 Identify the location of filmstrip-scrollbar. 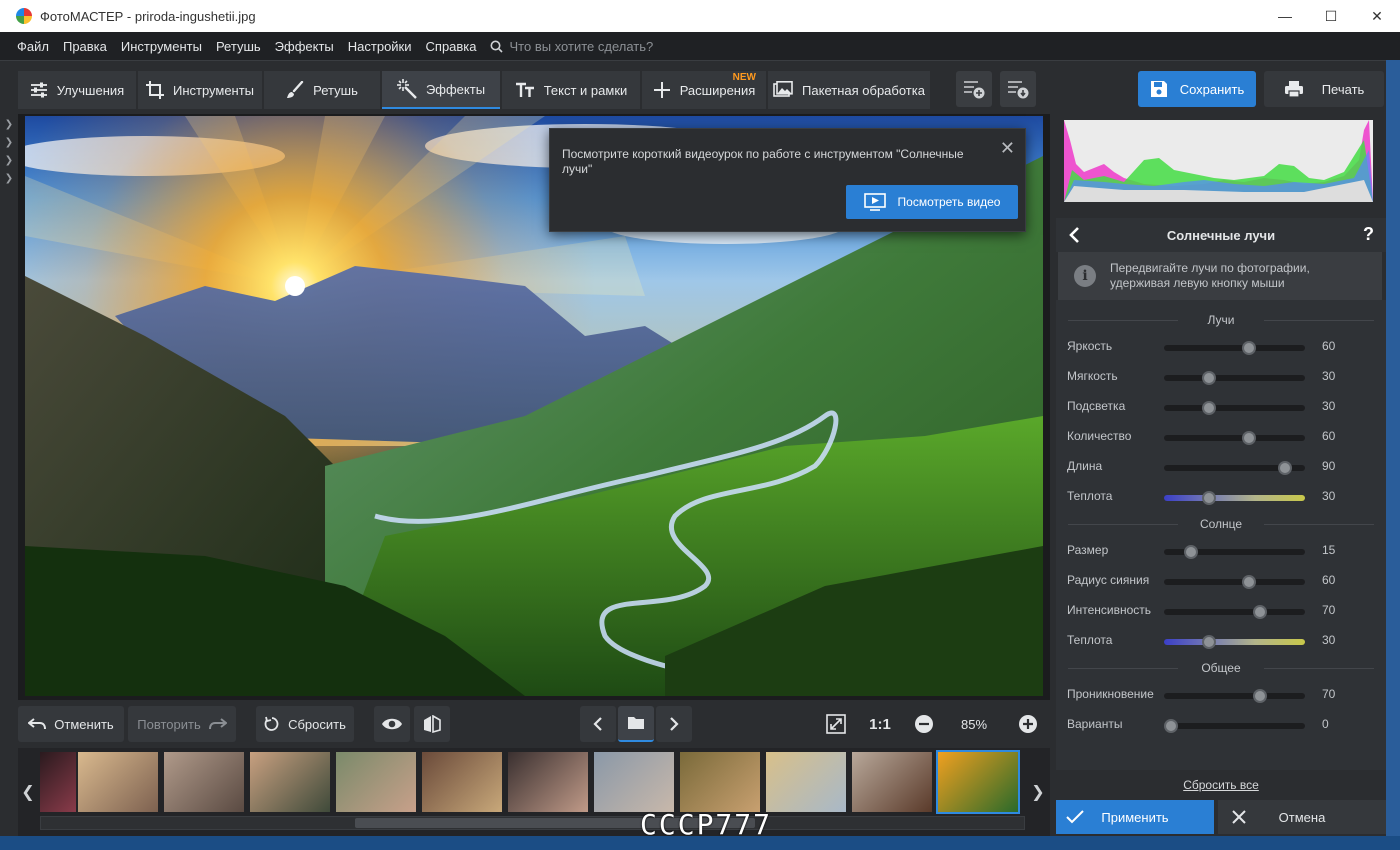
(532, 823).